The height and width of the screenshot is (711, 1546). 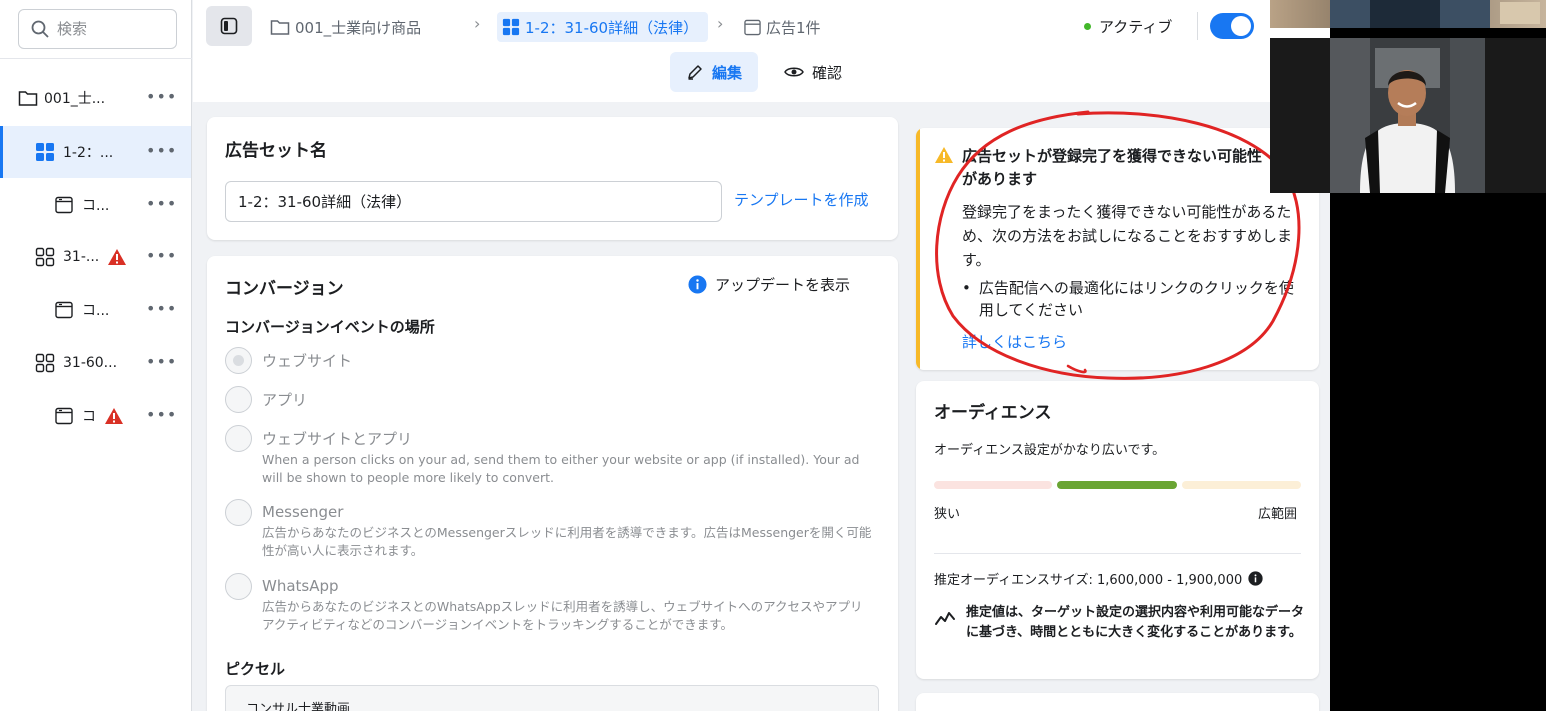 What do you see at coordinates (918, 249) in the screenshot?
I see `warning-accent-bar` at bounding box center [918, 249].